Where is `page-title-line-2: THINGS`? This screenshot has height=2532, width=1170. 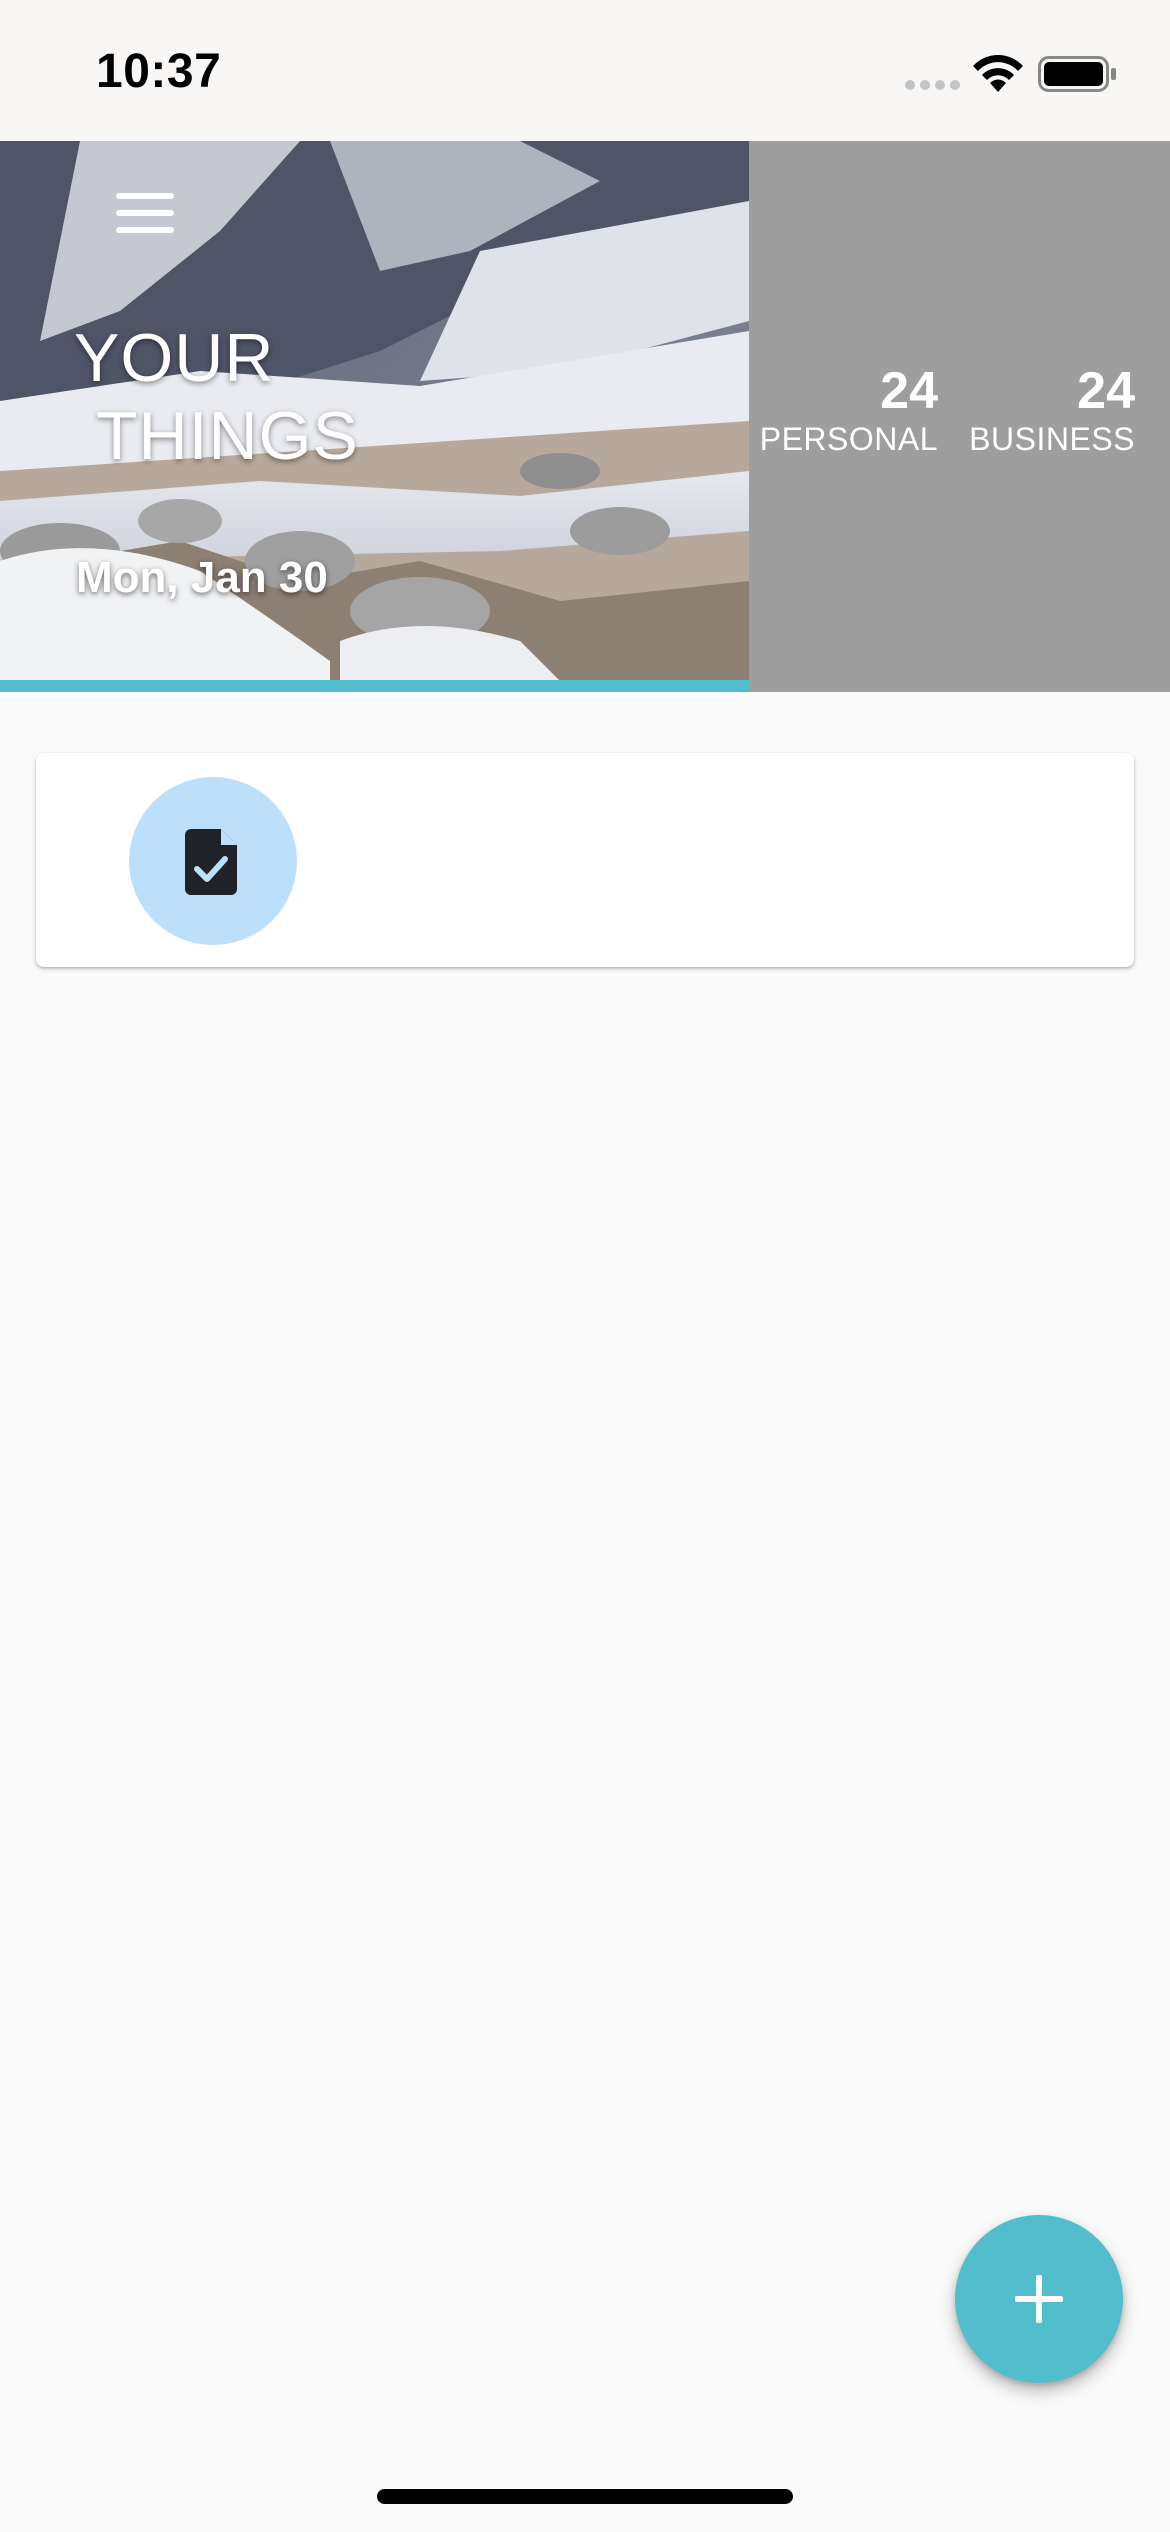 page-title-line-2: THINGS is located at coordinates (227, 436).